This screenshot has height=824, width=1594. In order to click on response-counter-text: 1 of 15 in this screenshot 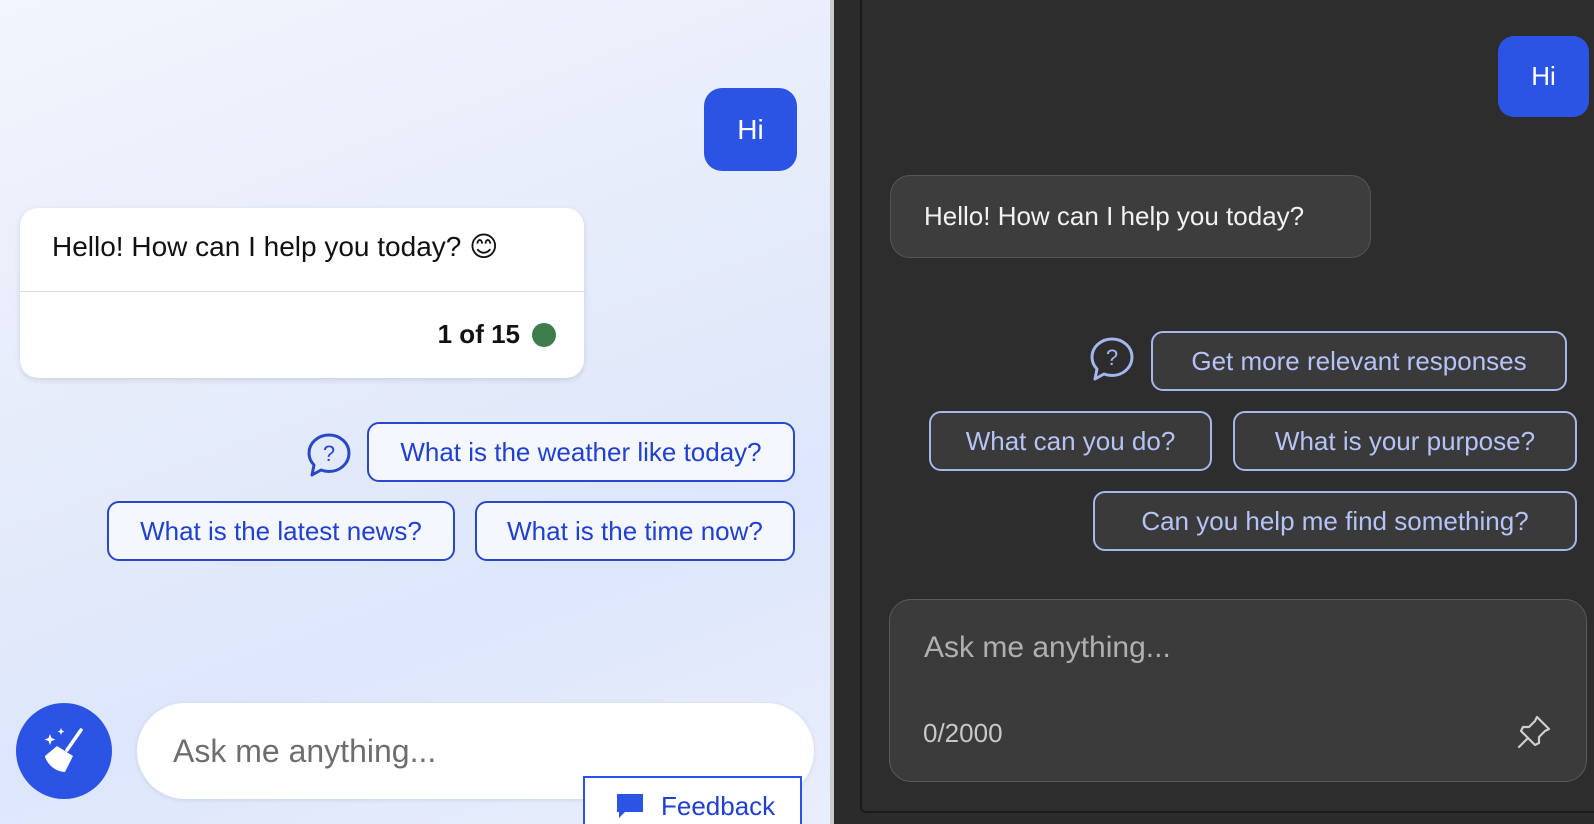, I will do `click(478, 334)`.